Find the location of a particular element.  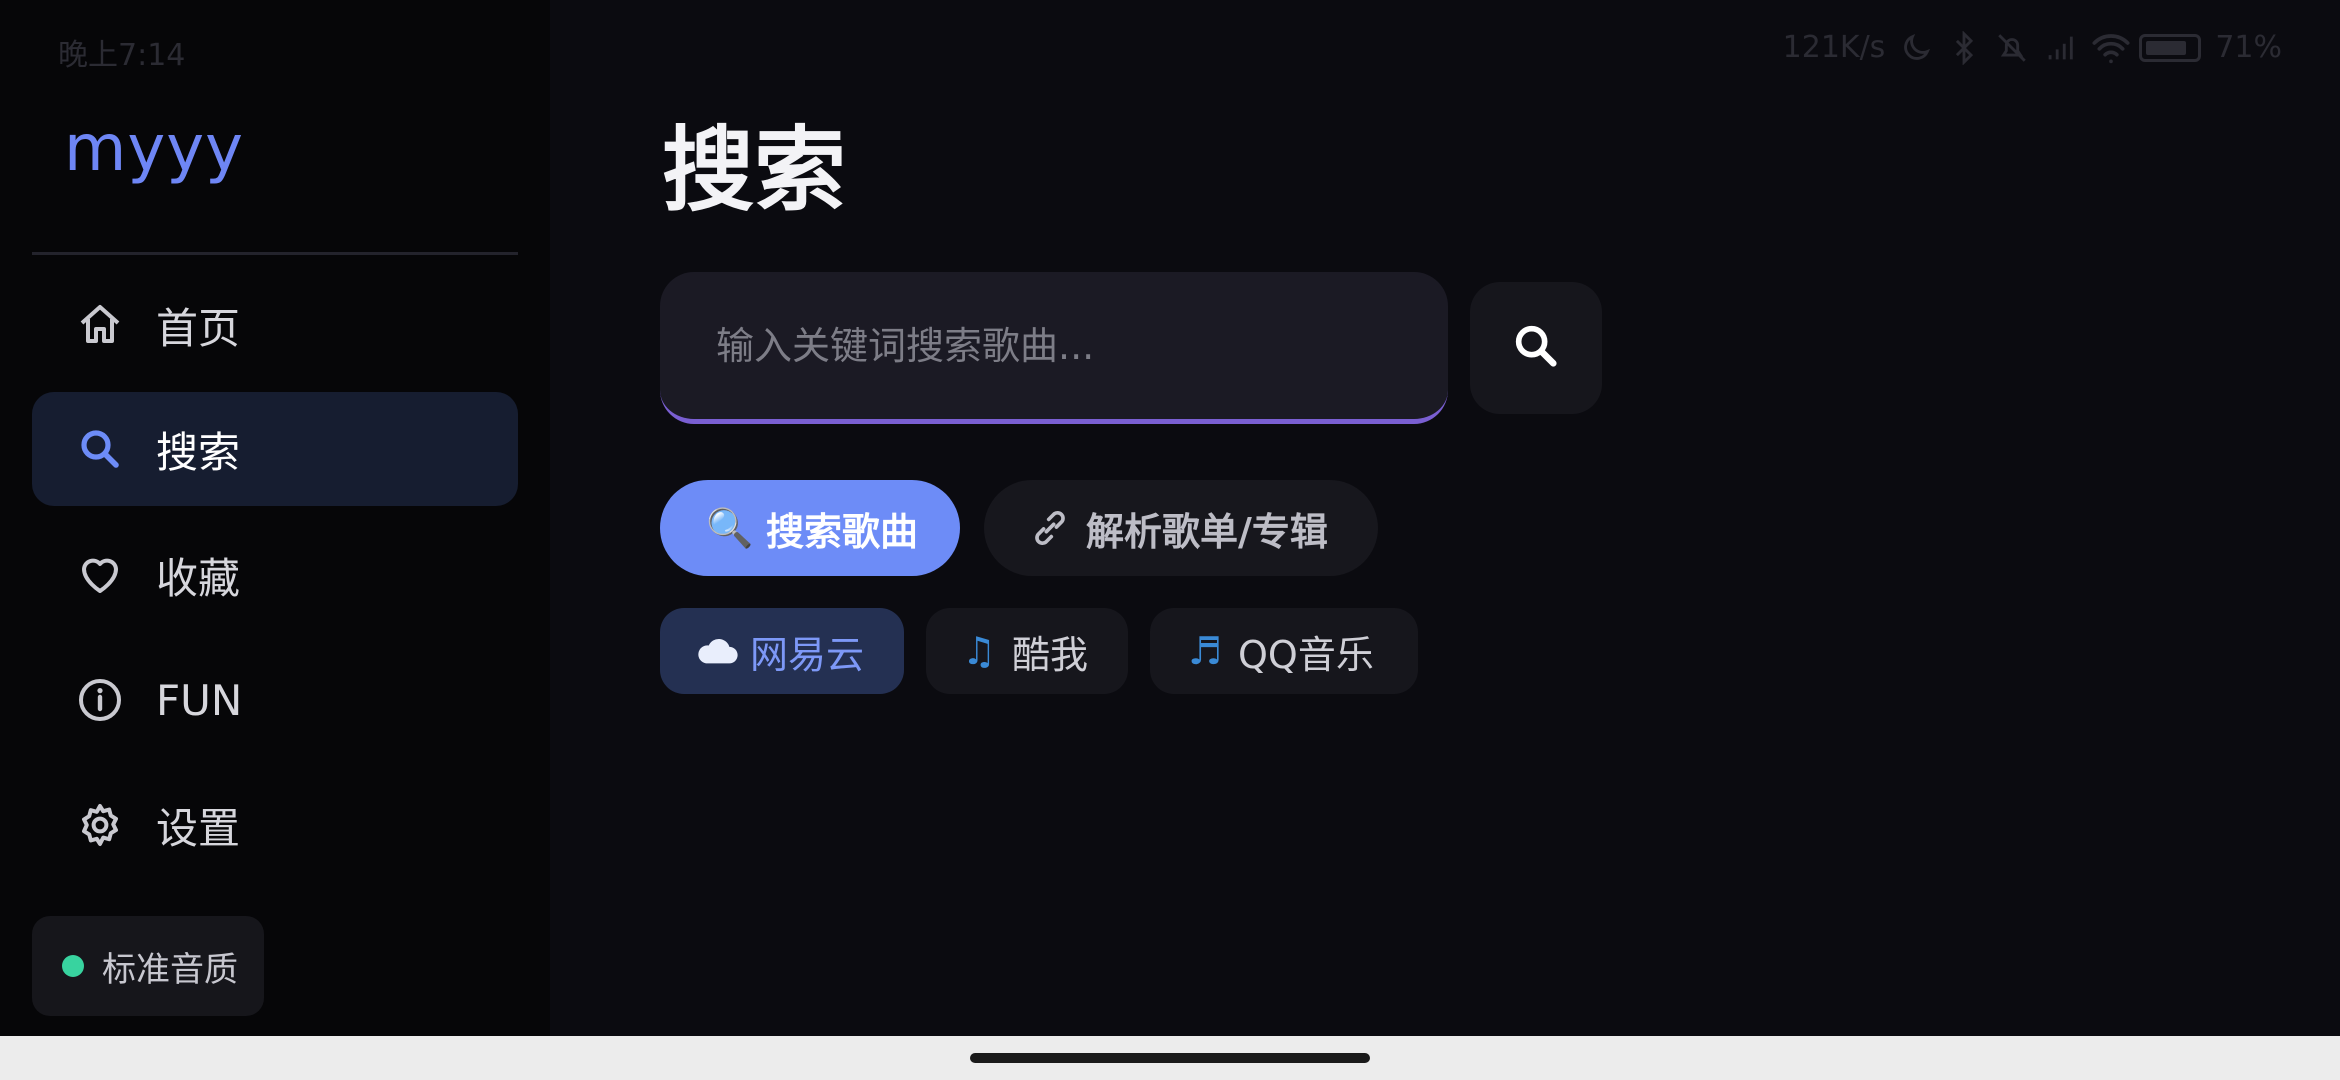

parse-playlist-tab: 解析歌单/专辑 is located at coordinates (1181, 528).